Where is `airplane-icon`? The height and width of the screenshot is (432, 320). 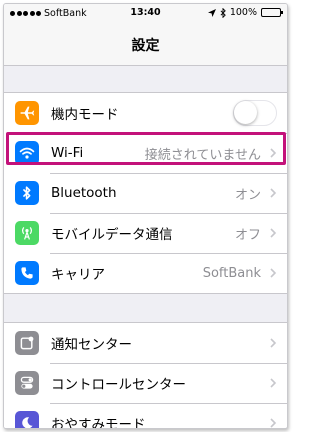
airplane-icon is located at coordinates (27, 113).